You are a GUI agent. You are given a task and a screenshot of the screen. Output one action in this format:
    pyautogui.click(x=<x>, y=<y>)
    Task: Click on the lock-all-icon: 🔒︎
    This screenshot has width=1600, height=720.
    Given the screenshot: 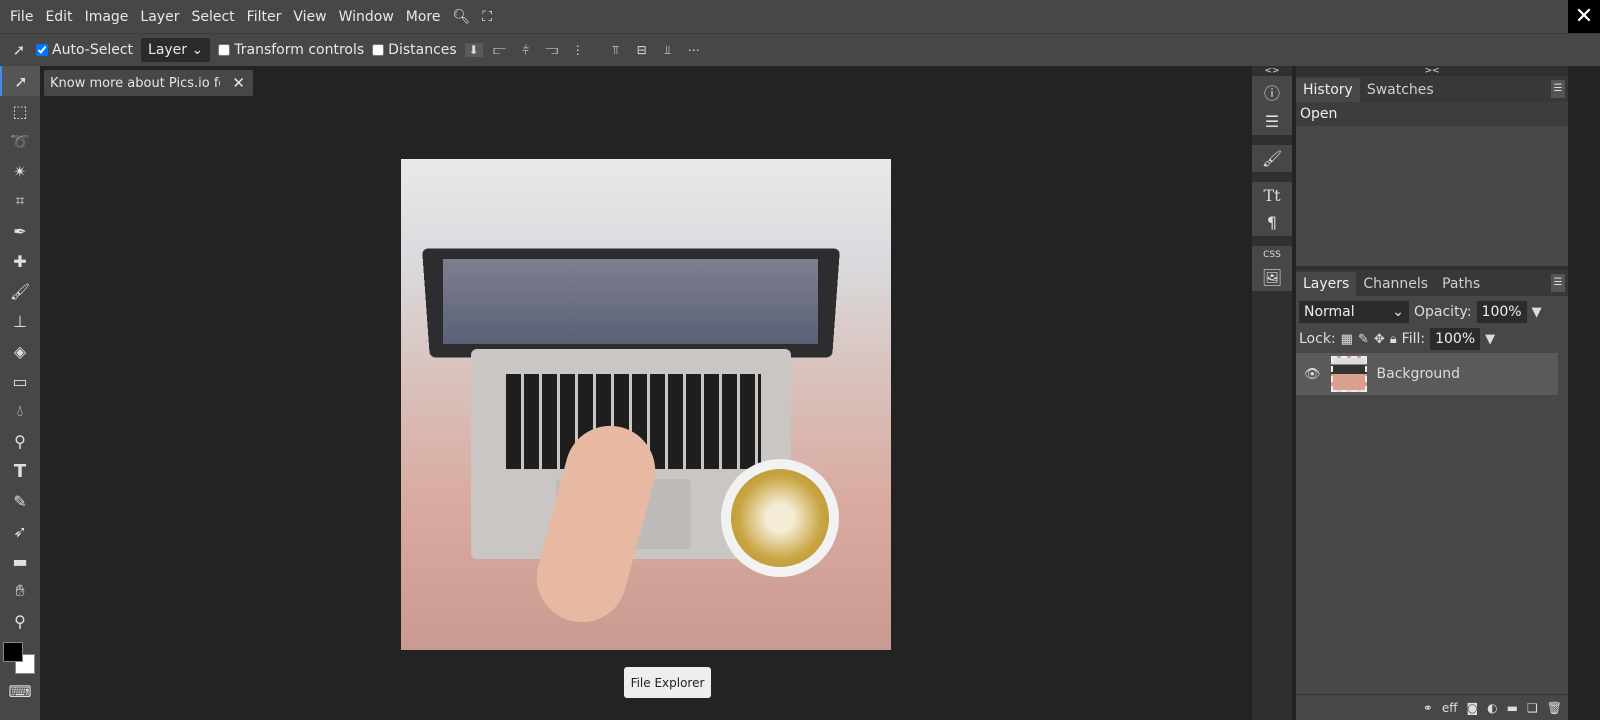 What is the action you would take?
    pyautogui.click(x=1393, y=339)
    